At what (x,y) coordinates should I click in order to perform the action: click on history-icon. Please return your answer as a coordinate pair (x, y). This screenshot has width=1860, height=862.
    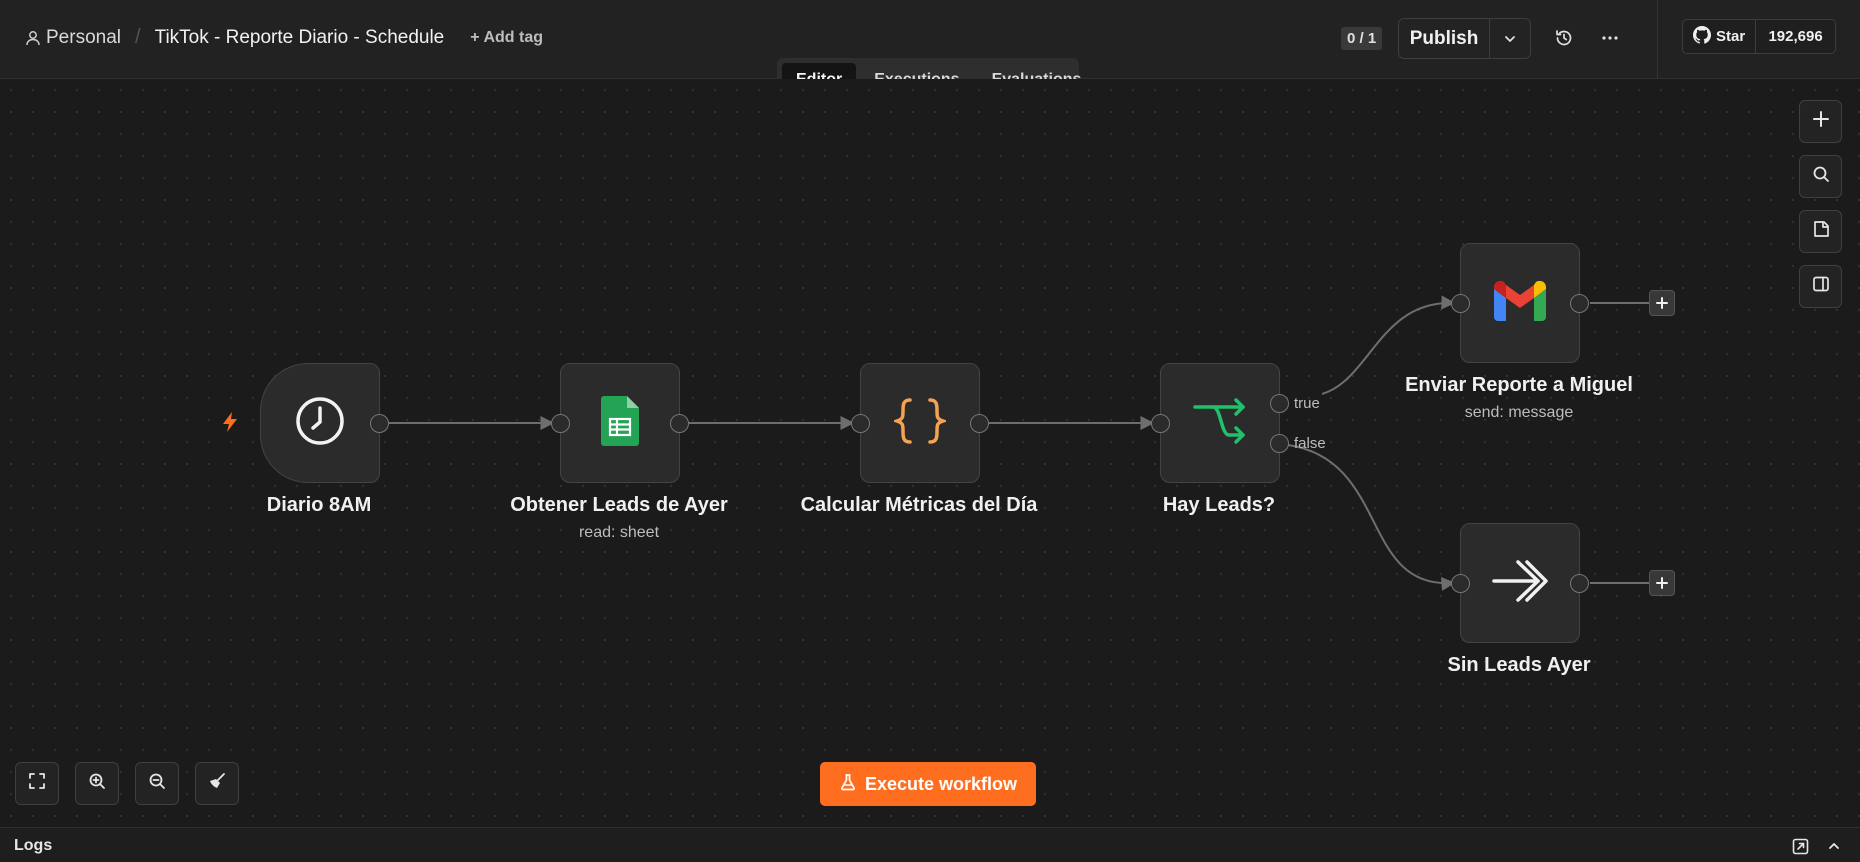
    Looking at the image, I should click on (1564, 38).